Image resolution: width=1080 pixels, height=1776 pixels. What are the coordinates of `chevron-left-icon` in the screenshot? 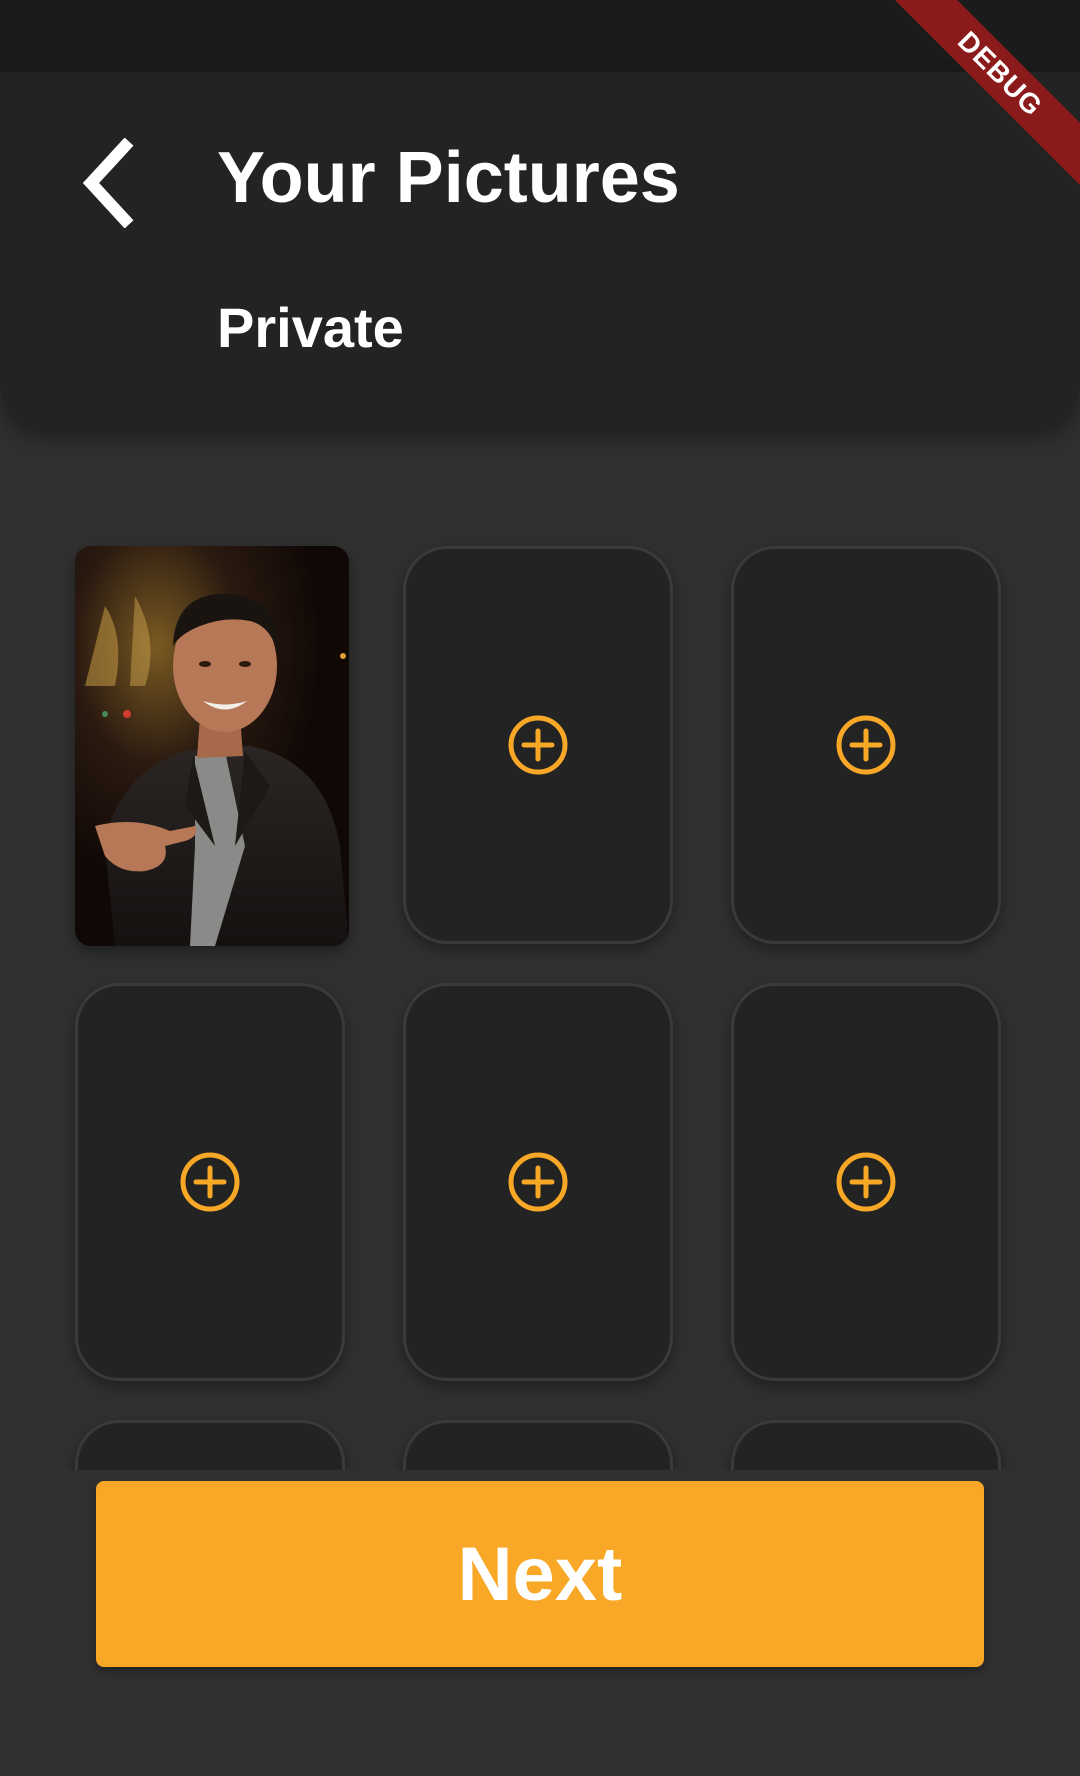 It's located at (108, 183).